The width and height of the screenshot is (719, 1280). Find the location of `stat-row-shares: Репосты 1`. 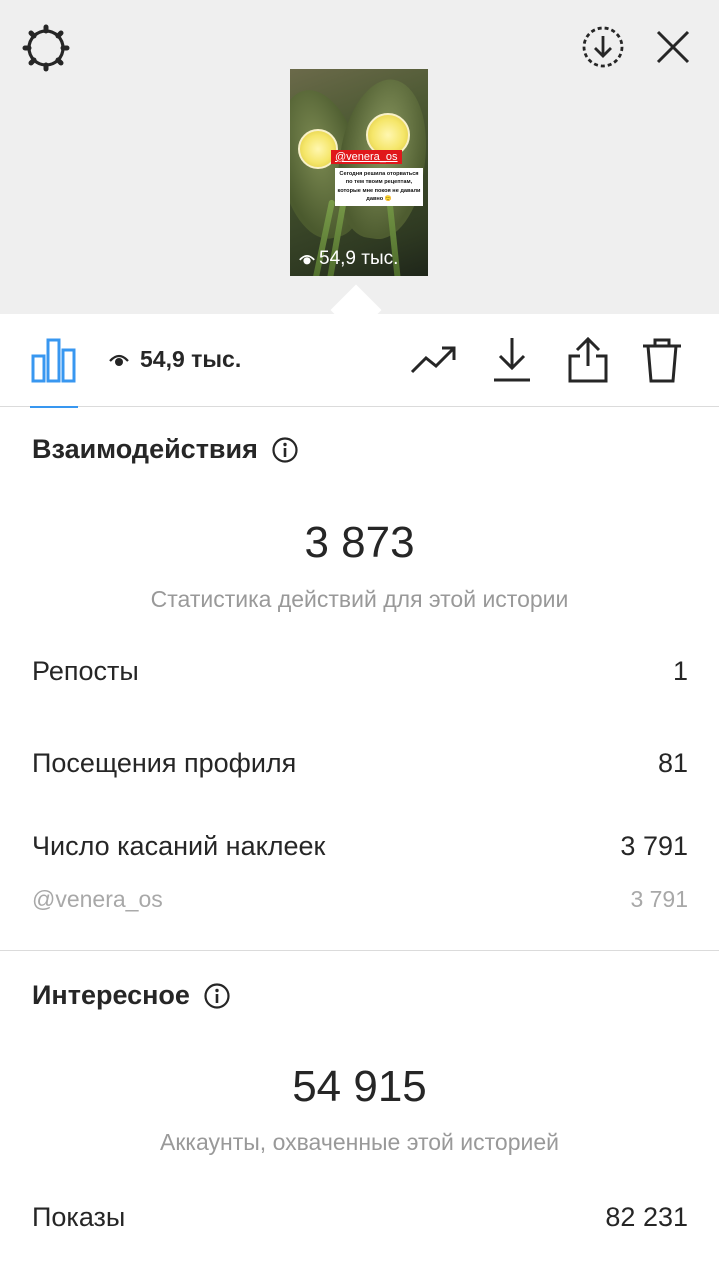

stat-row-shares: Репосты 1 is located at coordinates (360, 671).